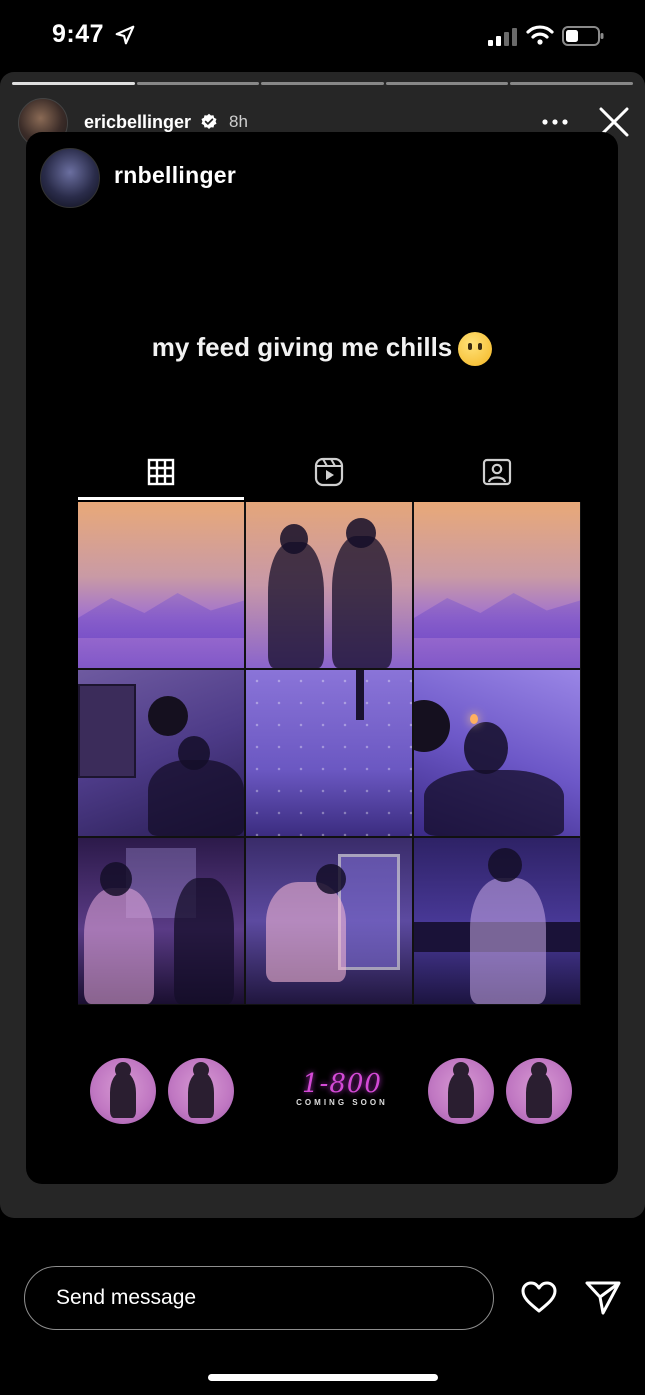 Image resolution: width=645 pixels, height=1395 pixels. Describe the element at coordinates (540, 37) in the screenshot. I see `wifi-icon` at that location.